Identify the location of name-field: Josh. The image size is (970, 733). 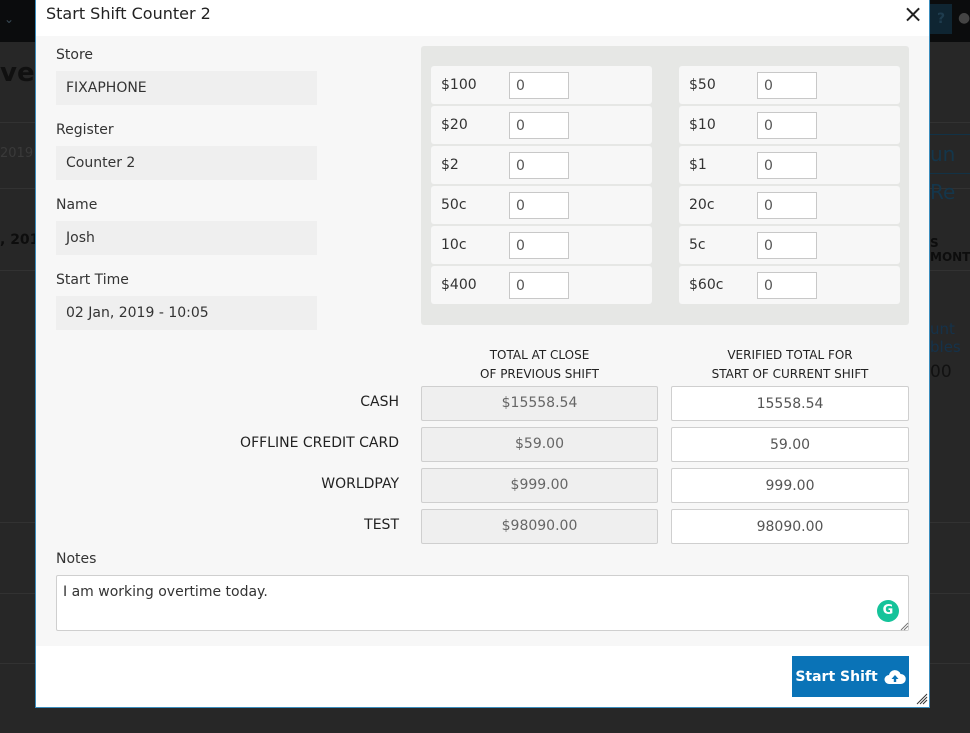
(186, 238).